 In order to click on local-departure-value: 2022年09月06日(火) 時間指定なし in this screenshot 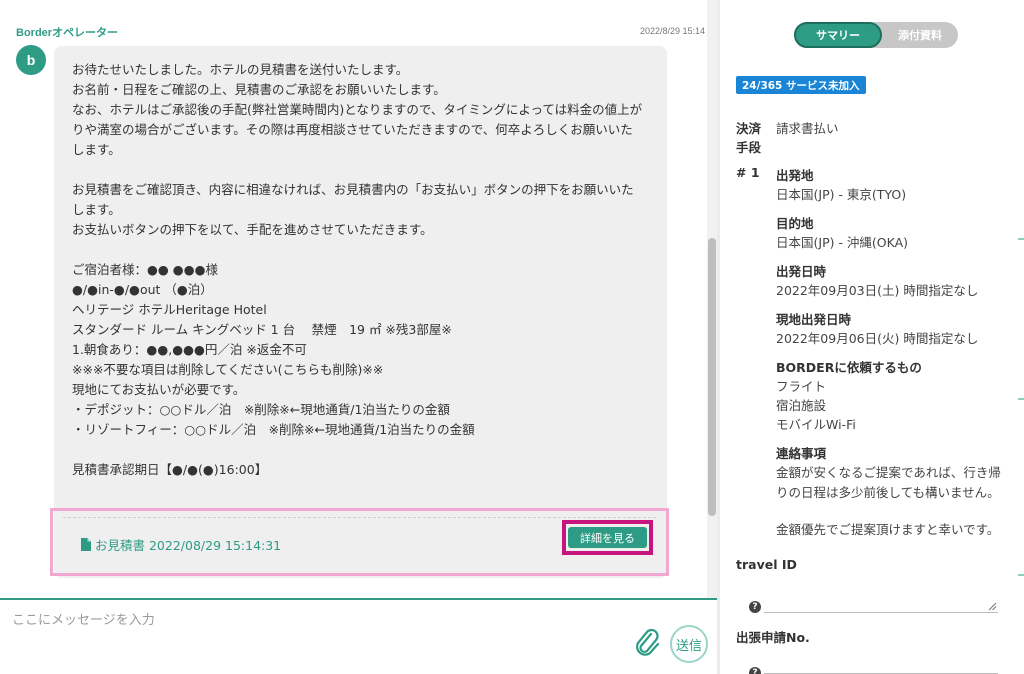, I will do `click(877, 338)`.